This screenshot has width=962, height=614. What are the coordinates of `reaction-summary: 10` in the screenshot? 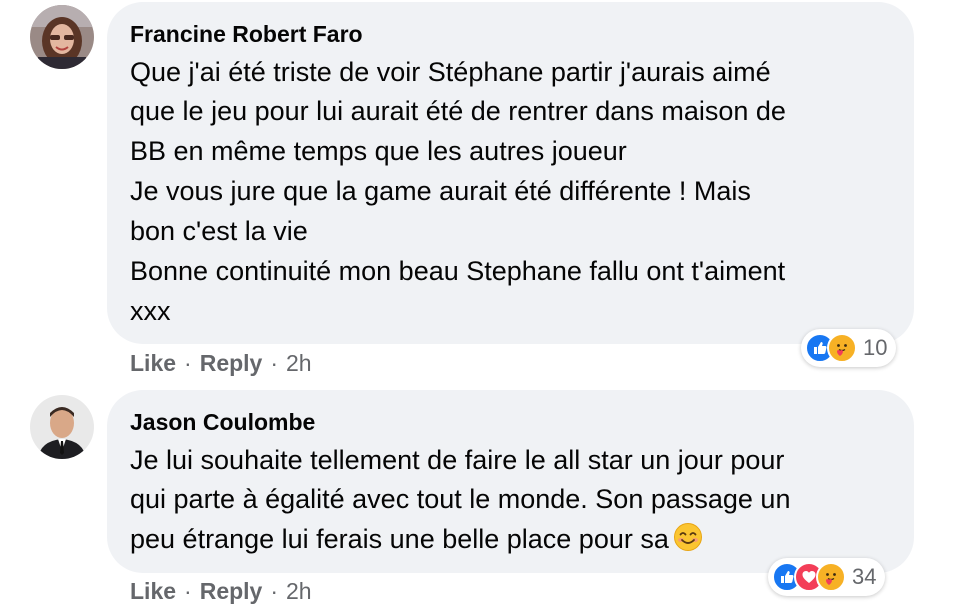 It's located at (849, 348).